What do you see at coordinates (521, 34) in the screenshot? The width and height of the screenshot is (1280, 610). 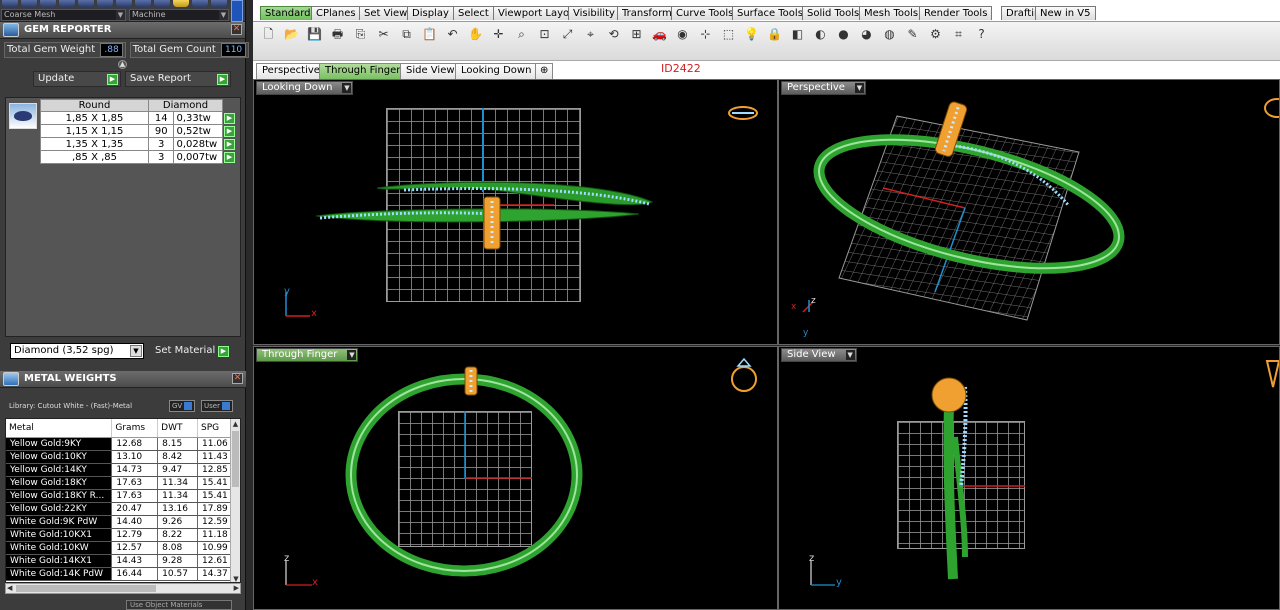 I see `zoom-icon: ⌕` at bounding box center [521, 34].